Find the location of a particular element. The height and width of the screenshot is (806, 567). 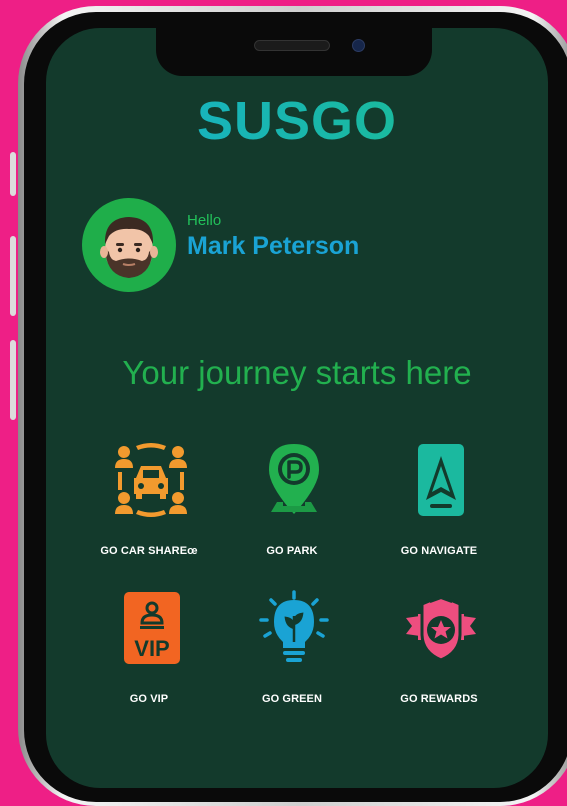

phone-volume-up is located at coordinates (13, 276).